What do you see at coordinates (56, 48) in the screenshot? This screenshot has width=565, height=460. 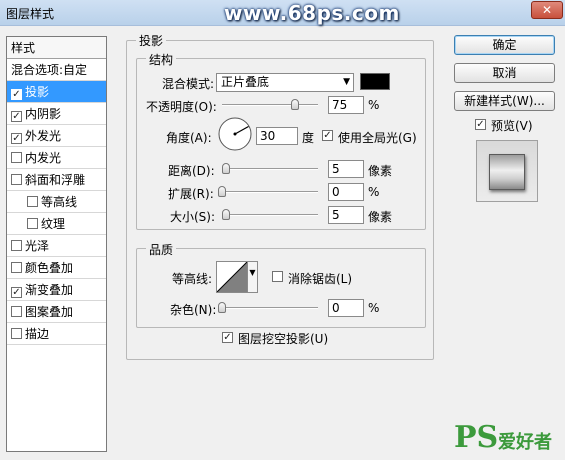 I see `style-list-header: 样式` at bounding box center [56, 48].